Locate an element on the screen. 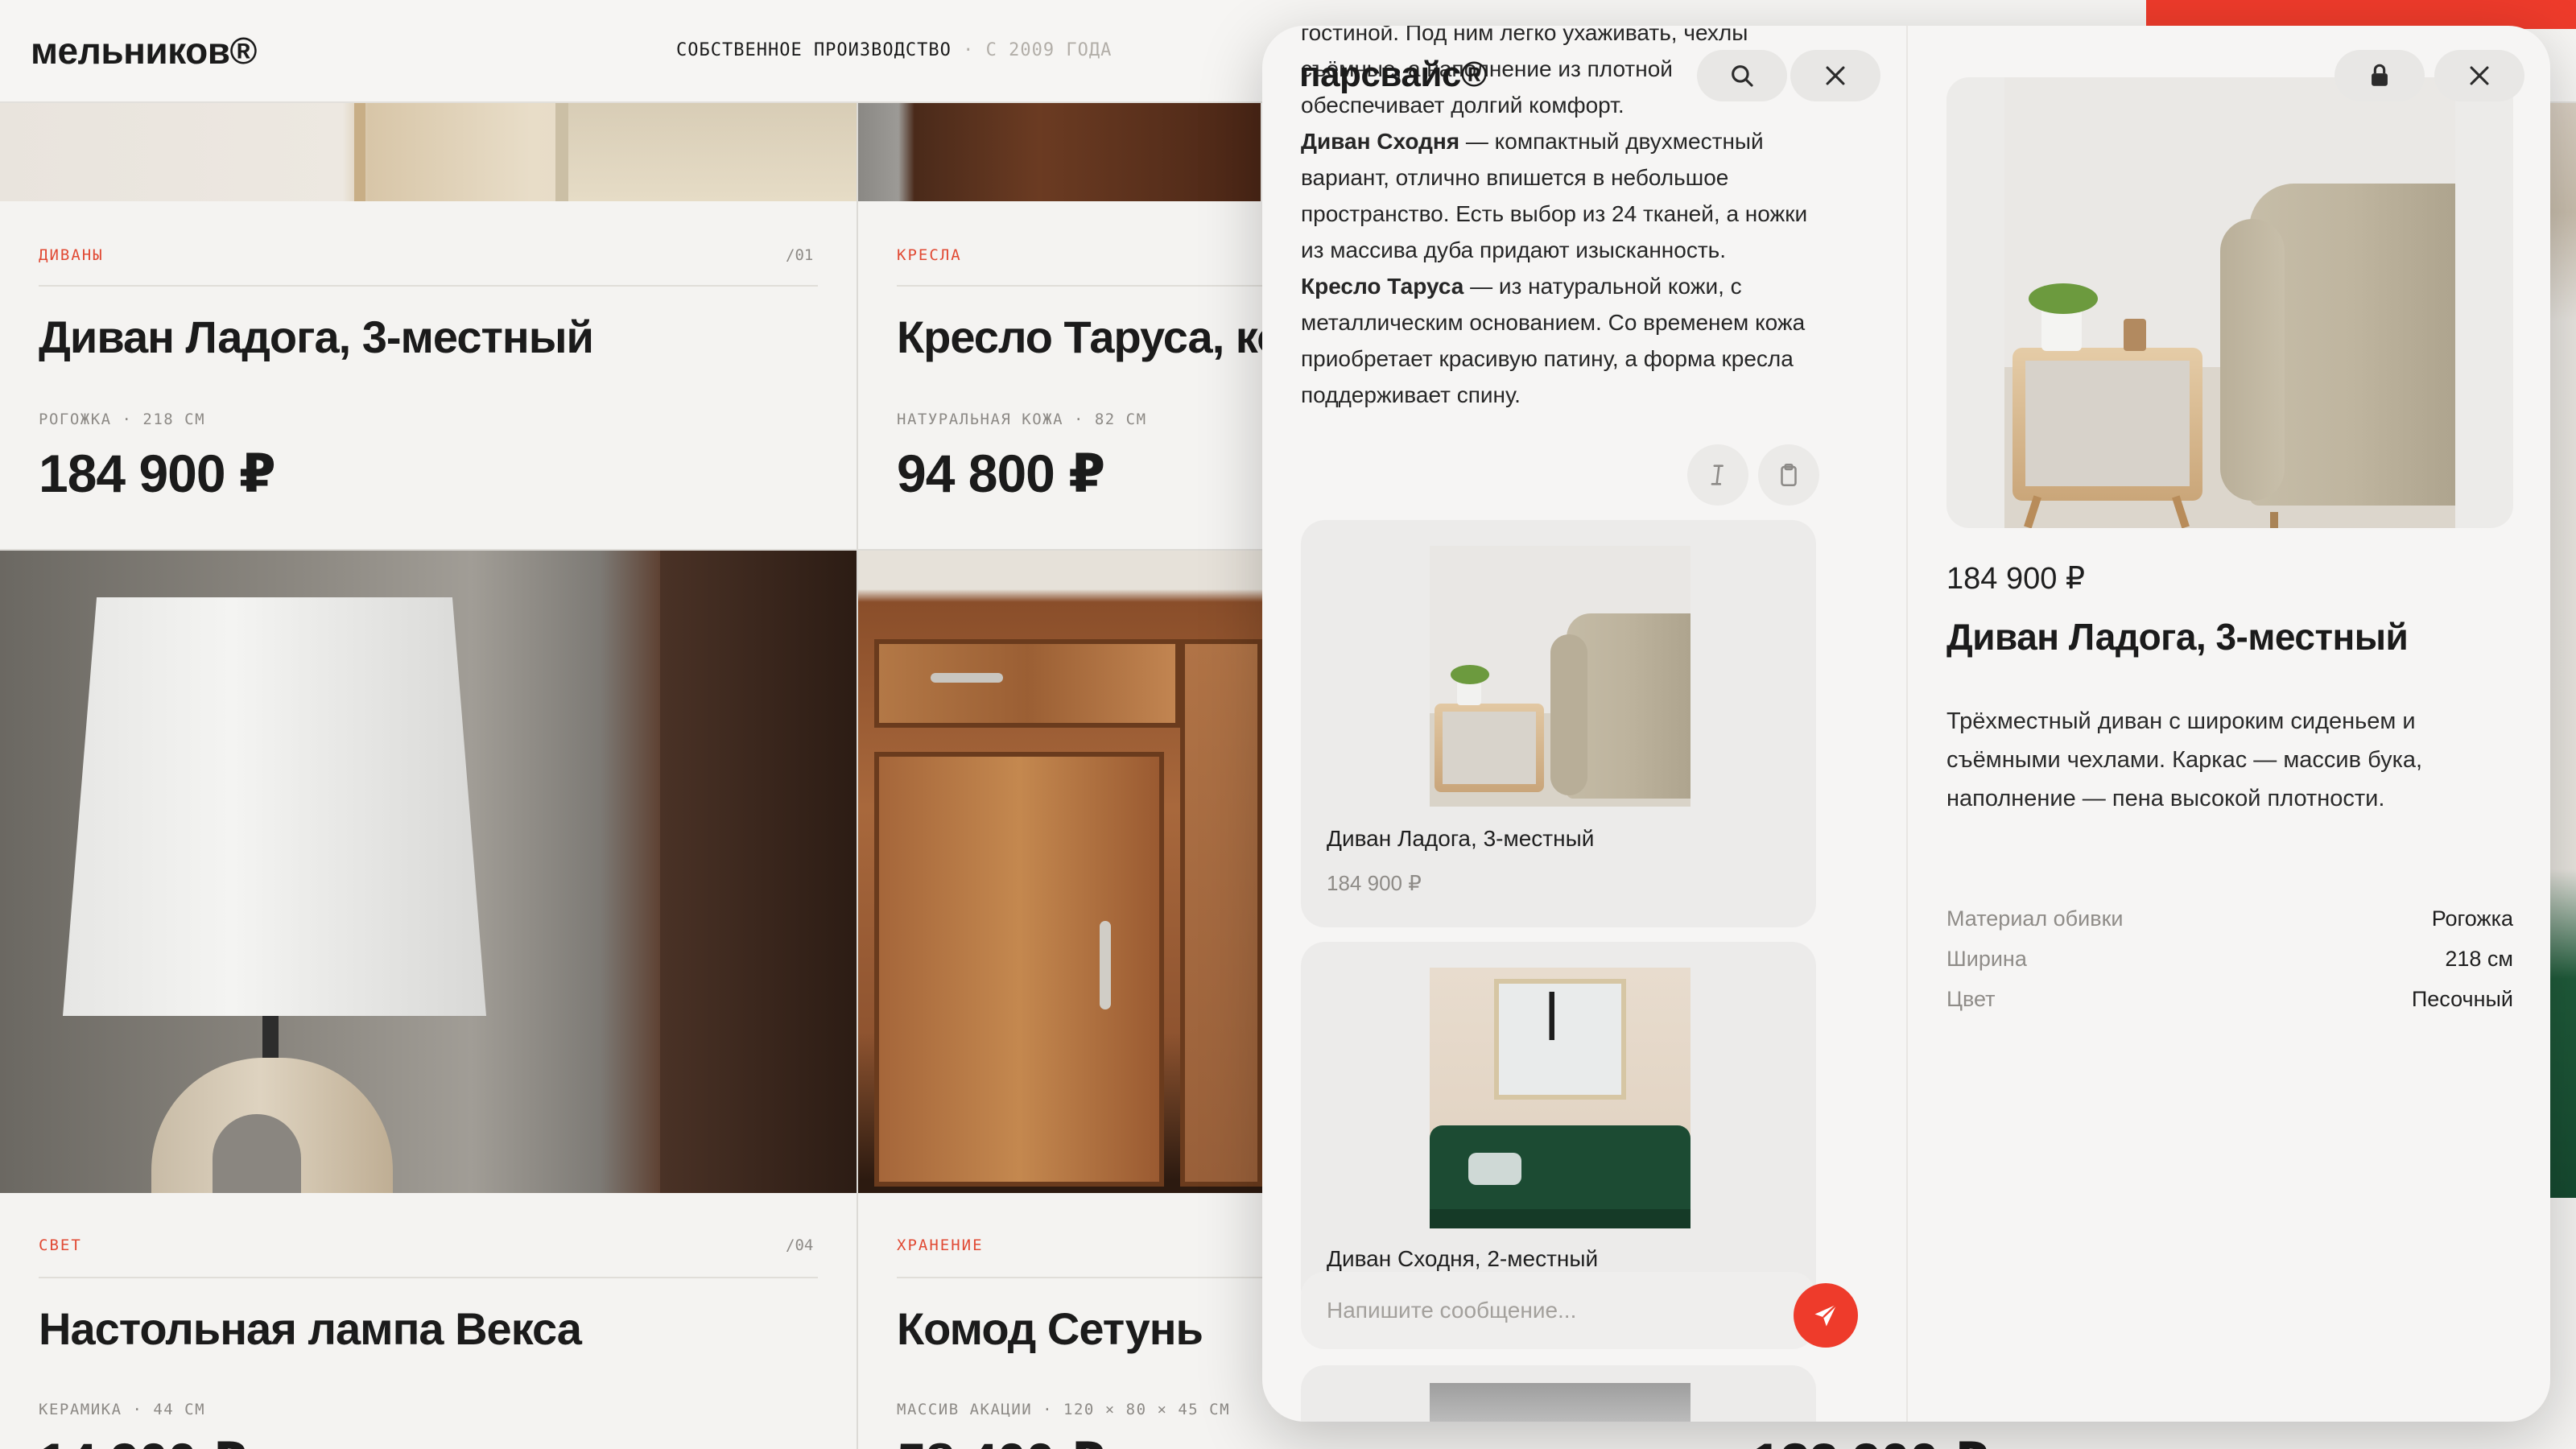 The image size is (2576, 1449). store-logo: мельников® is located at coordinates (144, 50).